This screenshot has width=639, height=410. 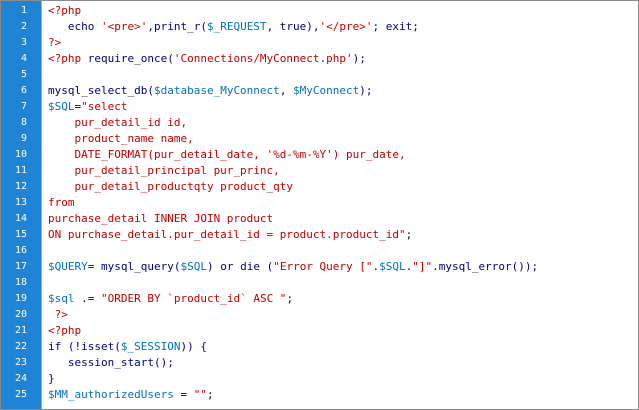 What do you see at coordinates (127, 347) in the screenshot?
I see `code-text: if (!isset($_SESSION)) {` at bounding box center [127, 347].